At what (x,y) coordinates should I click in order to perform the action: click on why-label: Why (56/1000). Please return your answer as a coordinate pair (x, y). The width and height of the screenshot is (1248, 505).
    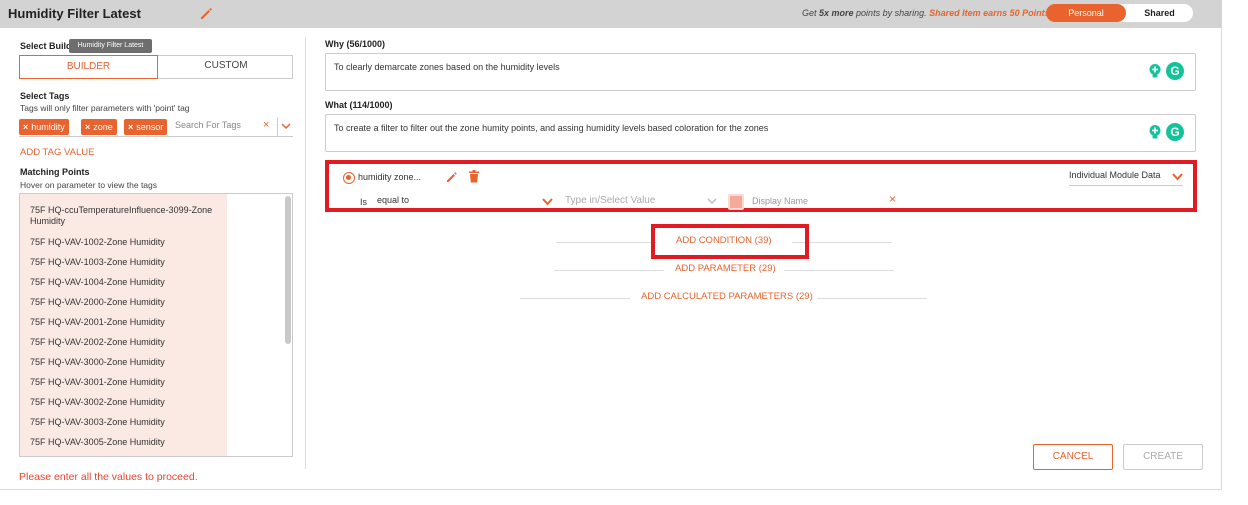
    Looking at the image, I should click on (355, 44).